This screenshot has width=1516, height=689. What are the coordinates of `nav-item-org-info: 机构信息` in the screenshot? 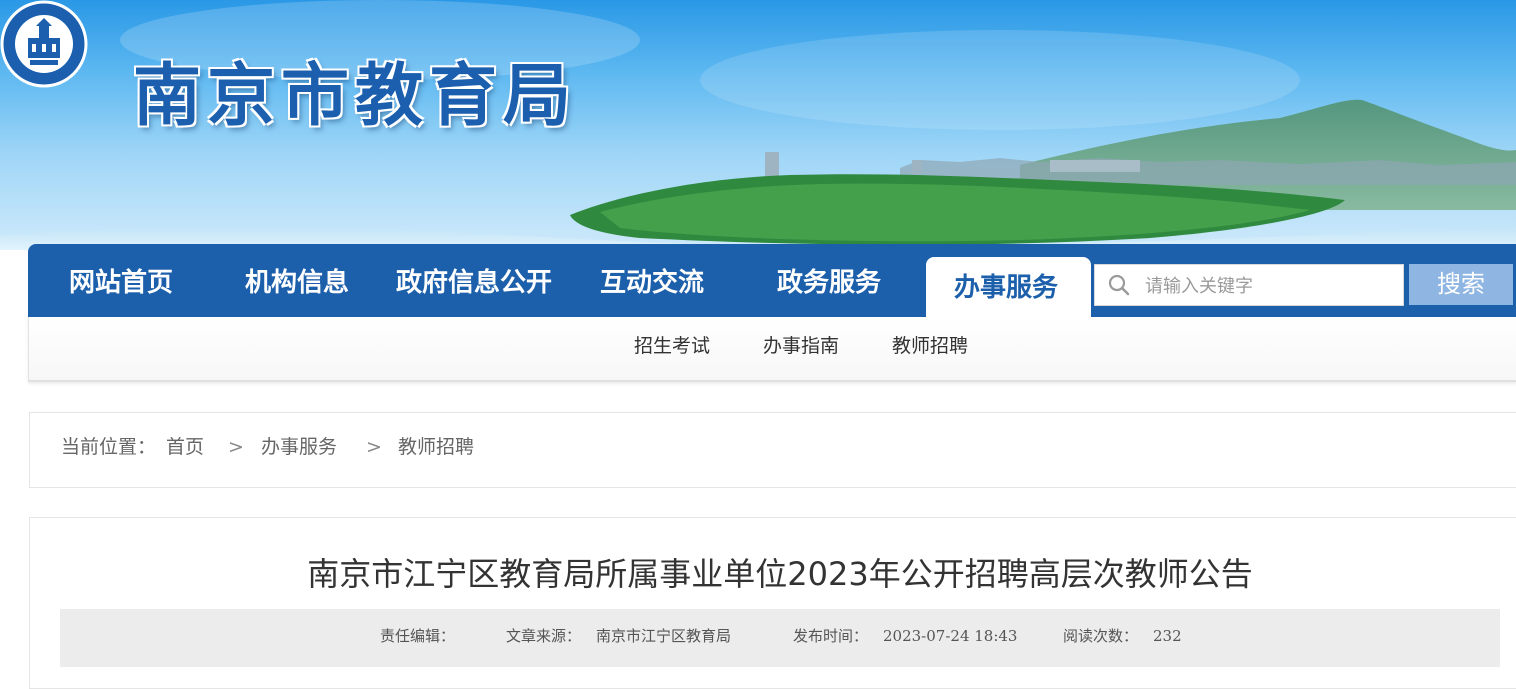 It's located at (297, 283).